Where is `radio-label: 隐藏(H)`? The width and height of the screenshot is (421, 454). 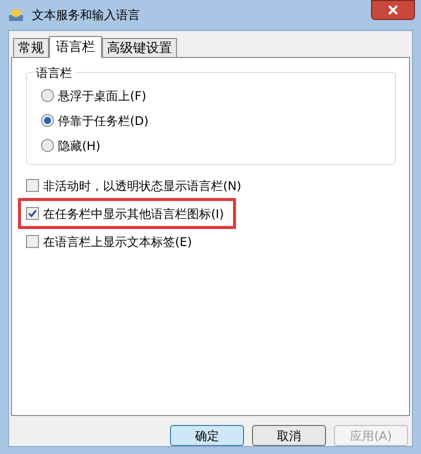
radio-label: 隐藏(H) is located at coordinates (79, 146).